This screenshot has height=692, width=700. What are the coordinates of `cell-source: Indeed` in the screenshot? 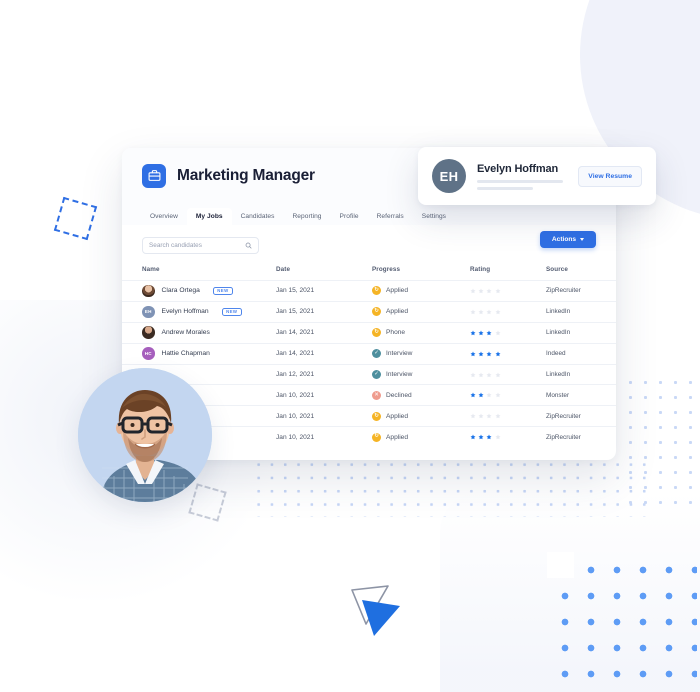 It's located at (581, 353).